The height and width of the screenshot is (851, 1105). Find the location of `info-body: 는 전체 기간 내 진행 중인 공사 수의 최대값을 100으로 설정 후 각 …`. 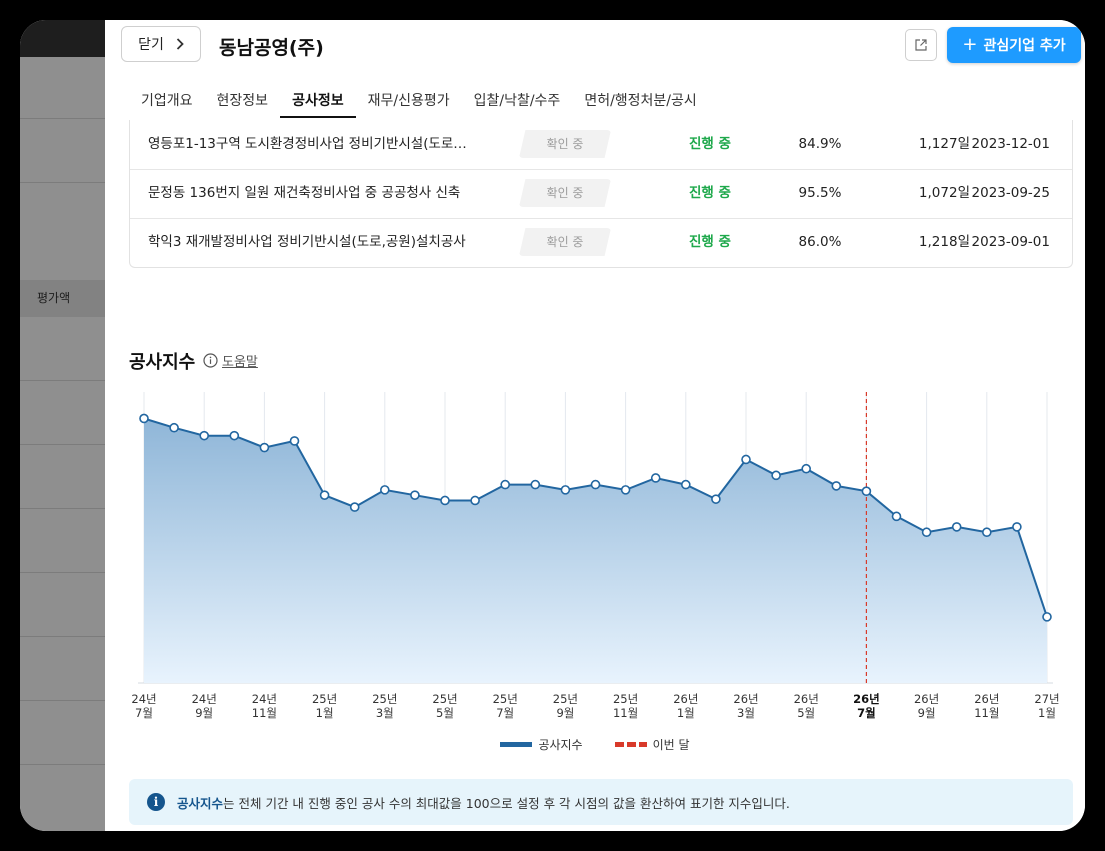

info-body: 는 전체 기간 내 진행 중인 공사 수의 최대값을 100으로 설정 후 각 … is located at coordinates (506, 803).